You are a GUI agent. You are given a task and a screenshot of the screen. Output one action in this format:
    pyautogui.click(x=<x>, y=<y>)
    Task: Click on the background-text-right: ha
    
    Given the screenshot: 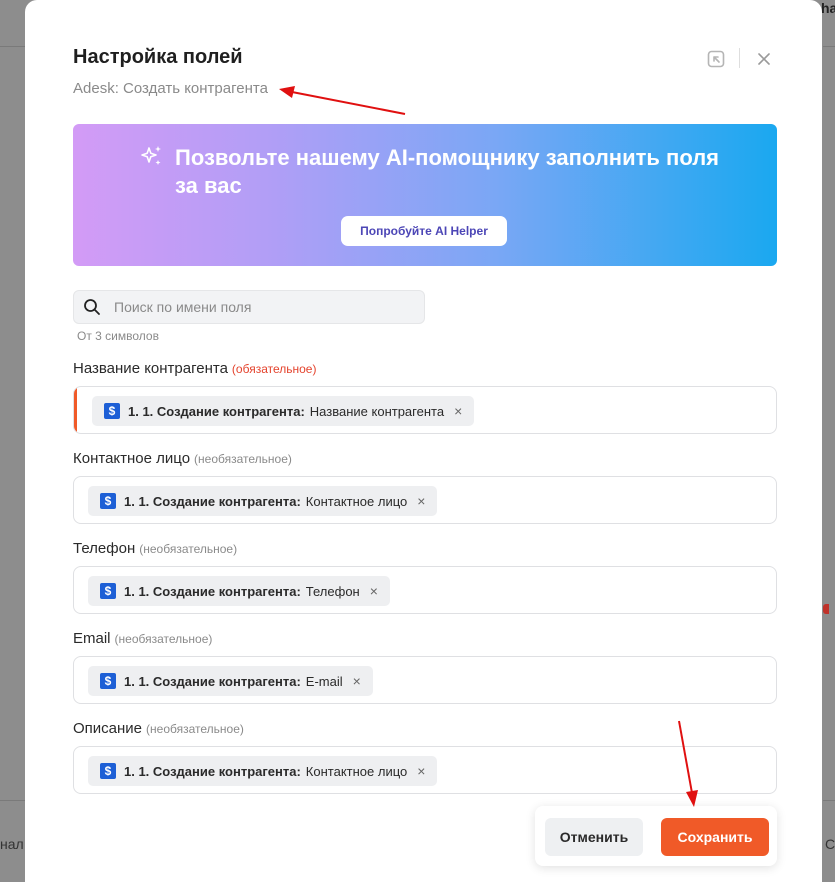 What is the action you would take?
    pyautogui.click(x=828, y=10)
    